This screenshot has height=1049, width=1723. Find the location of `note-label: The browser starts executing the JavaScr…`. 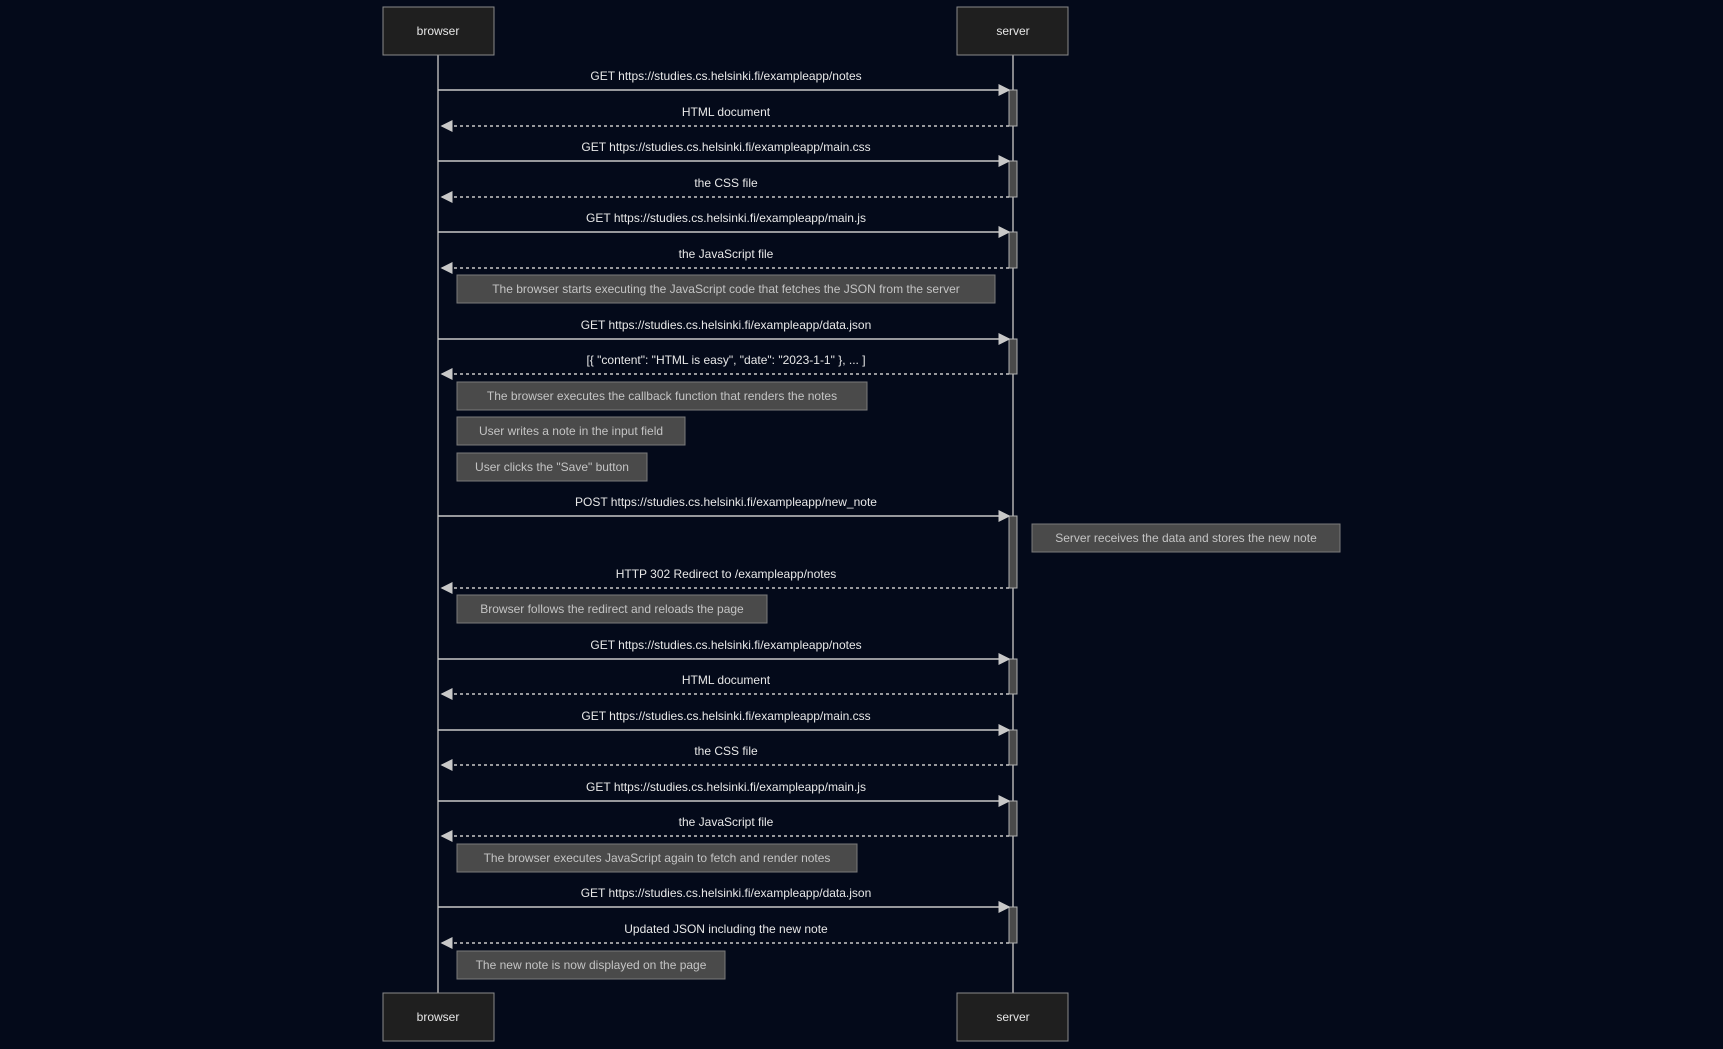

note-label: The browser starts executing the JavaScr… is located at coordinates (726, 289).